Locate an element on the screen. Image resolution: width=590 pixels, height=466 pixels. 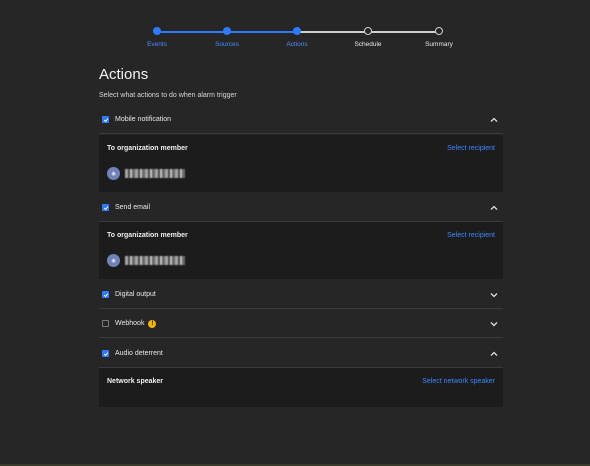
warning-icon: ! is located at coordinates (152, 323).